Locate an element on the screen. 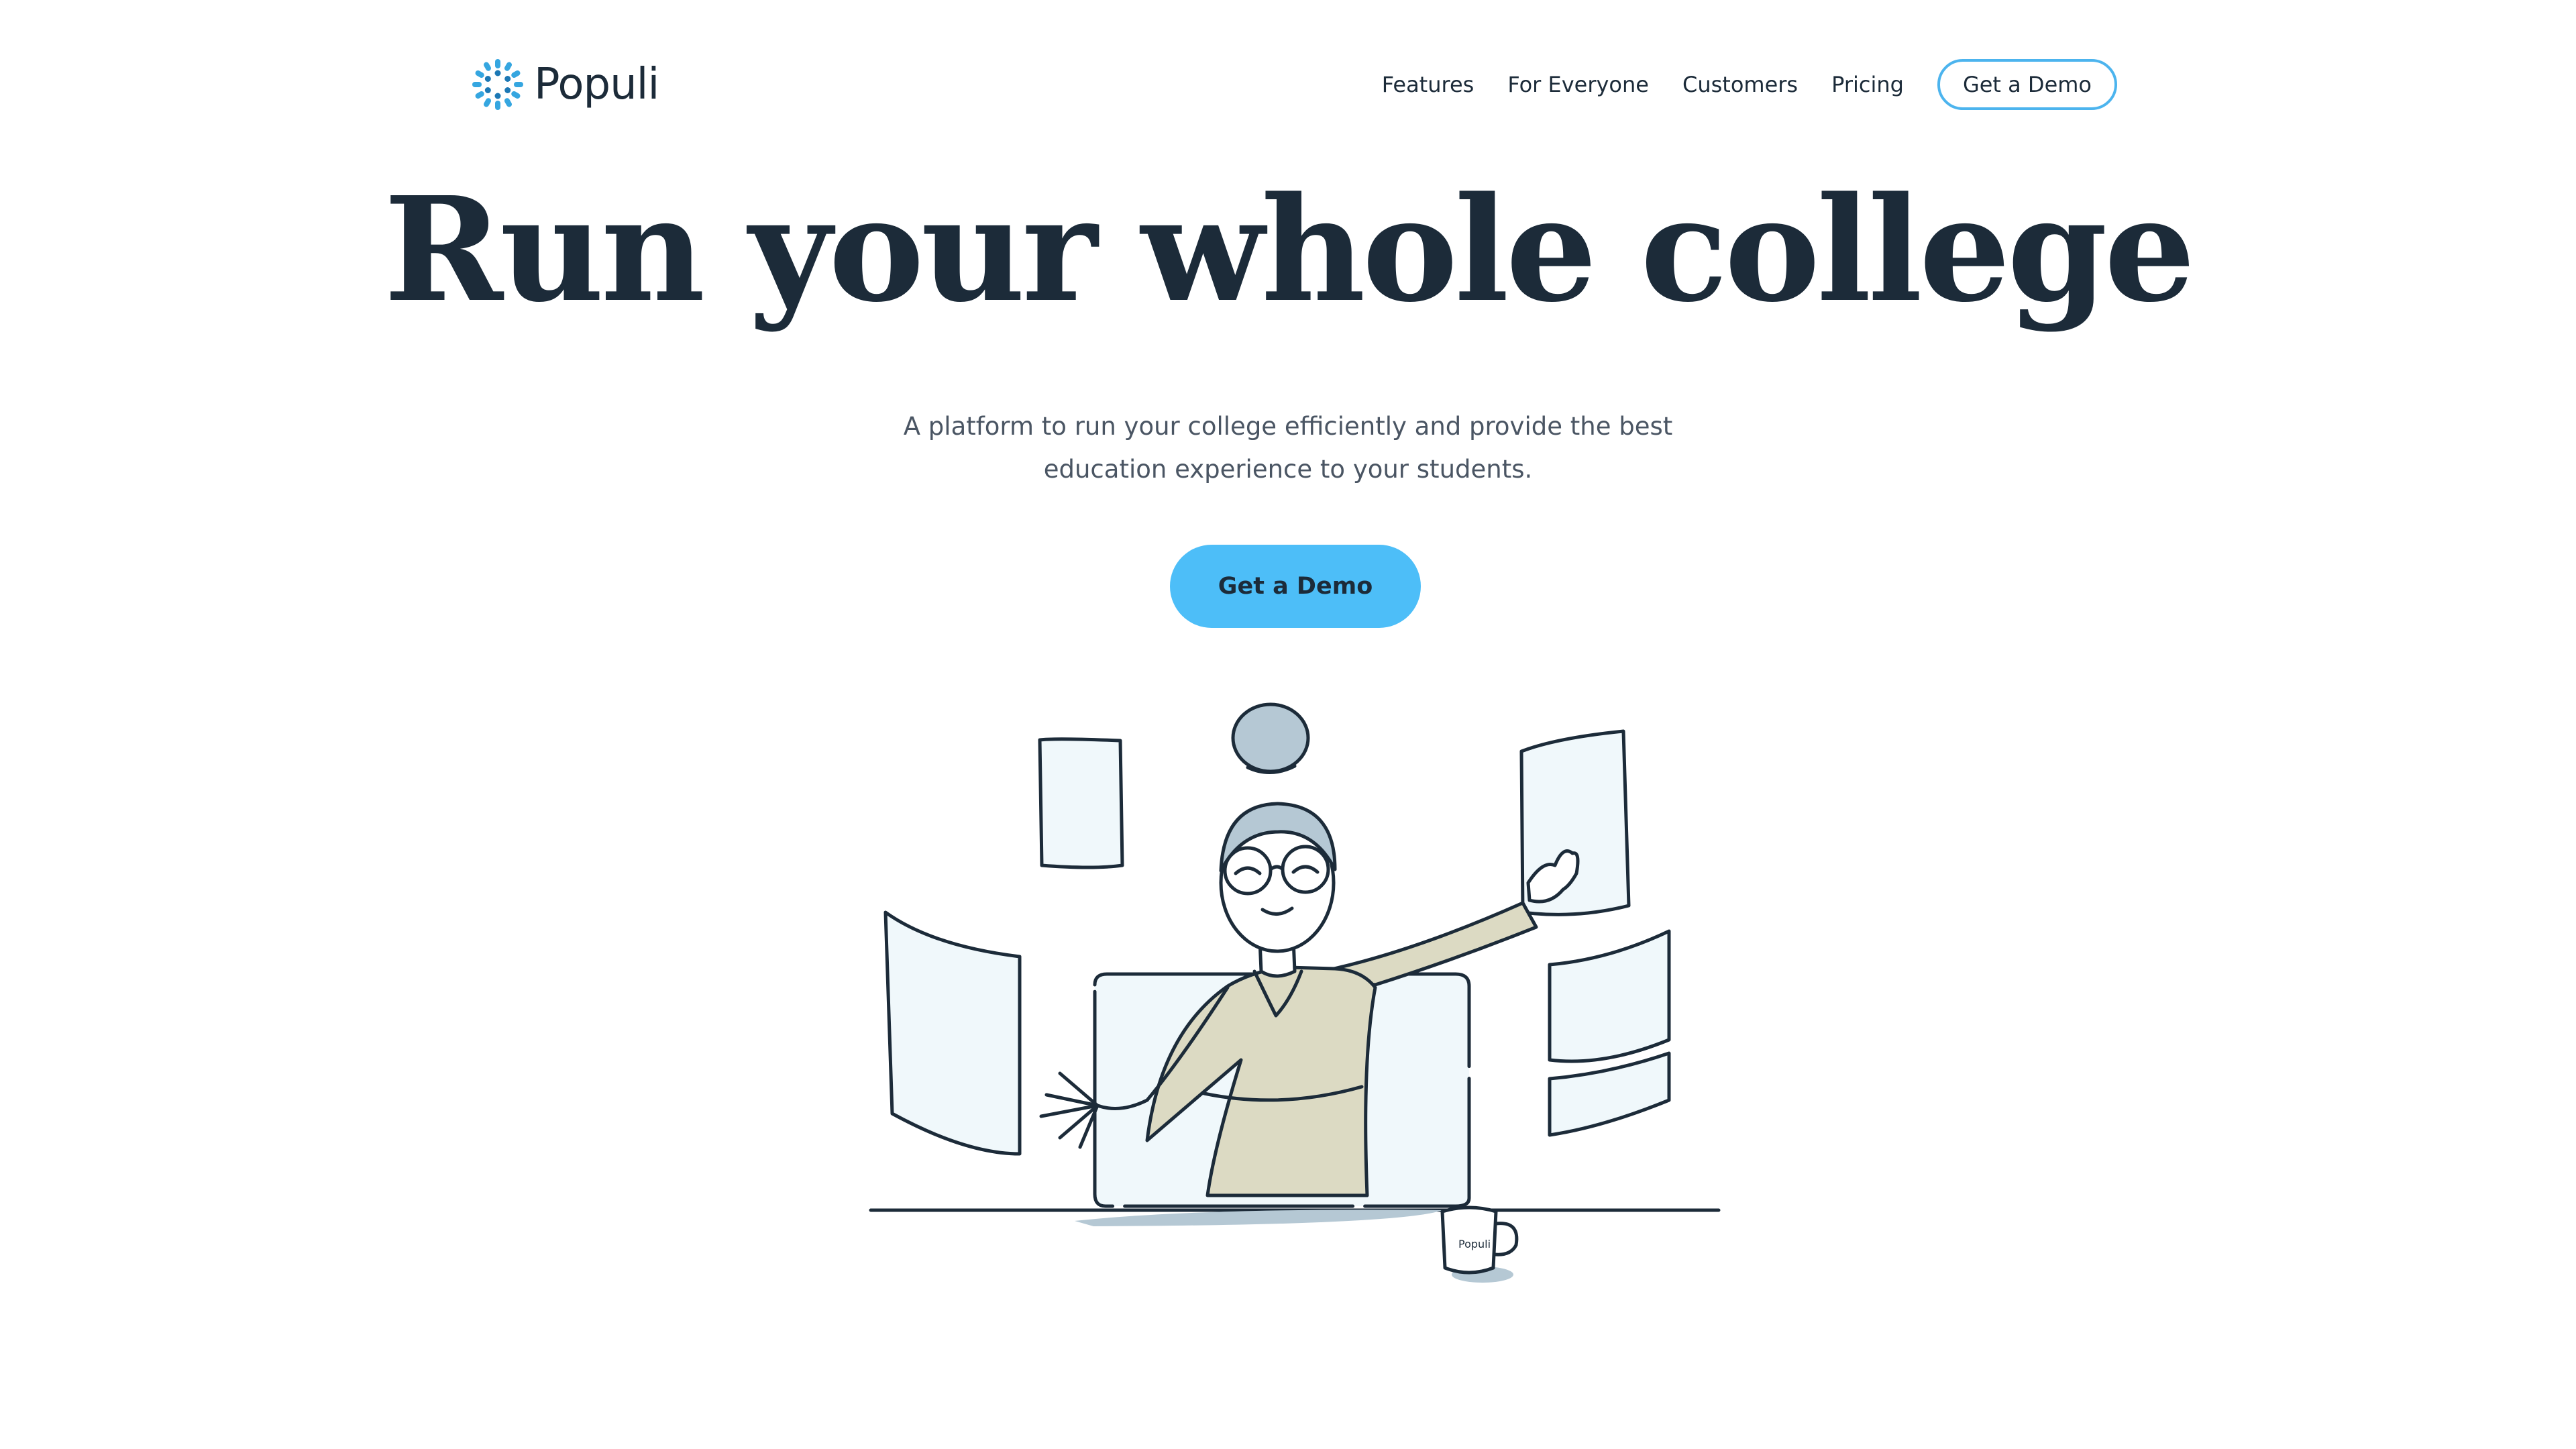  floating-panel-right-upper is located at coordinates (1609, 996).